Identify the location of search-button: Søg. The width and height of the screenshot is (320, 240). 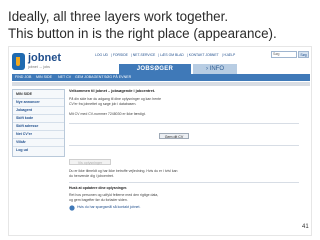
(303, 54).